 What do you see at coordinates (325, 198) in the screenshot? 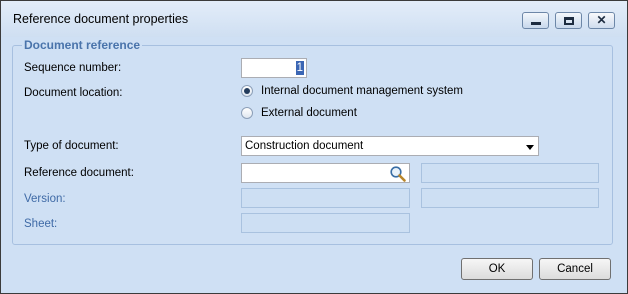
I see `version-field` at bounding box center [325, 198].